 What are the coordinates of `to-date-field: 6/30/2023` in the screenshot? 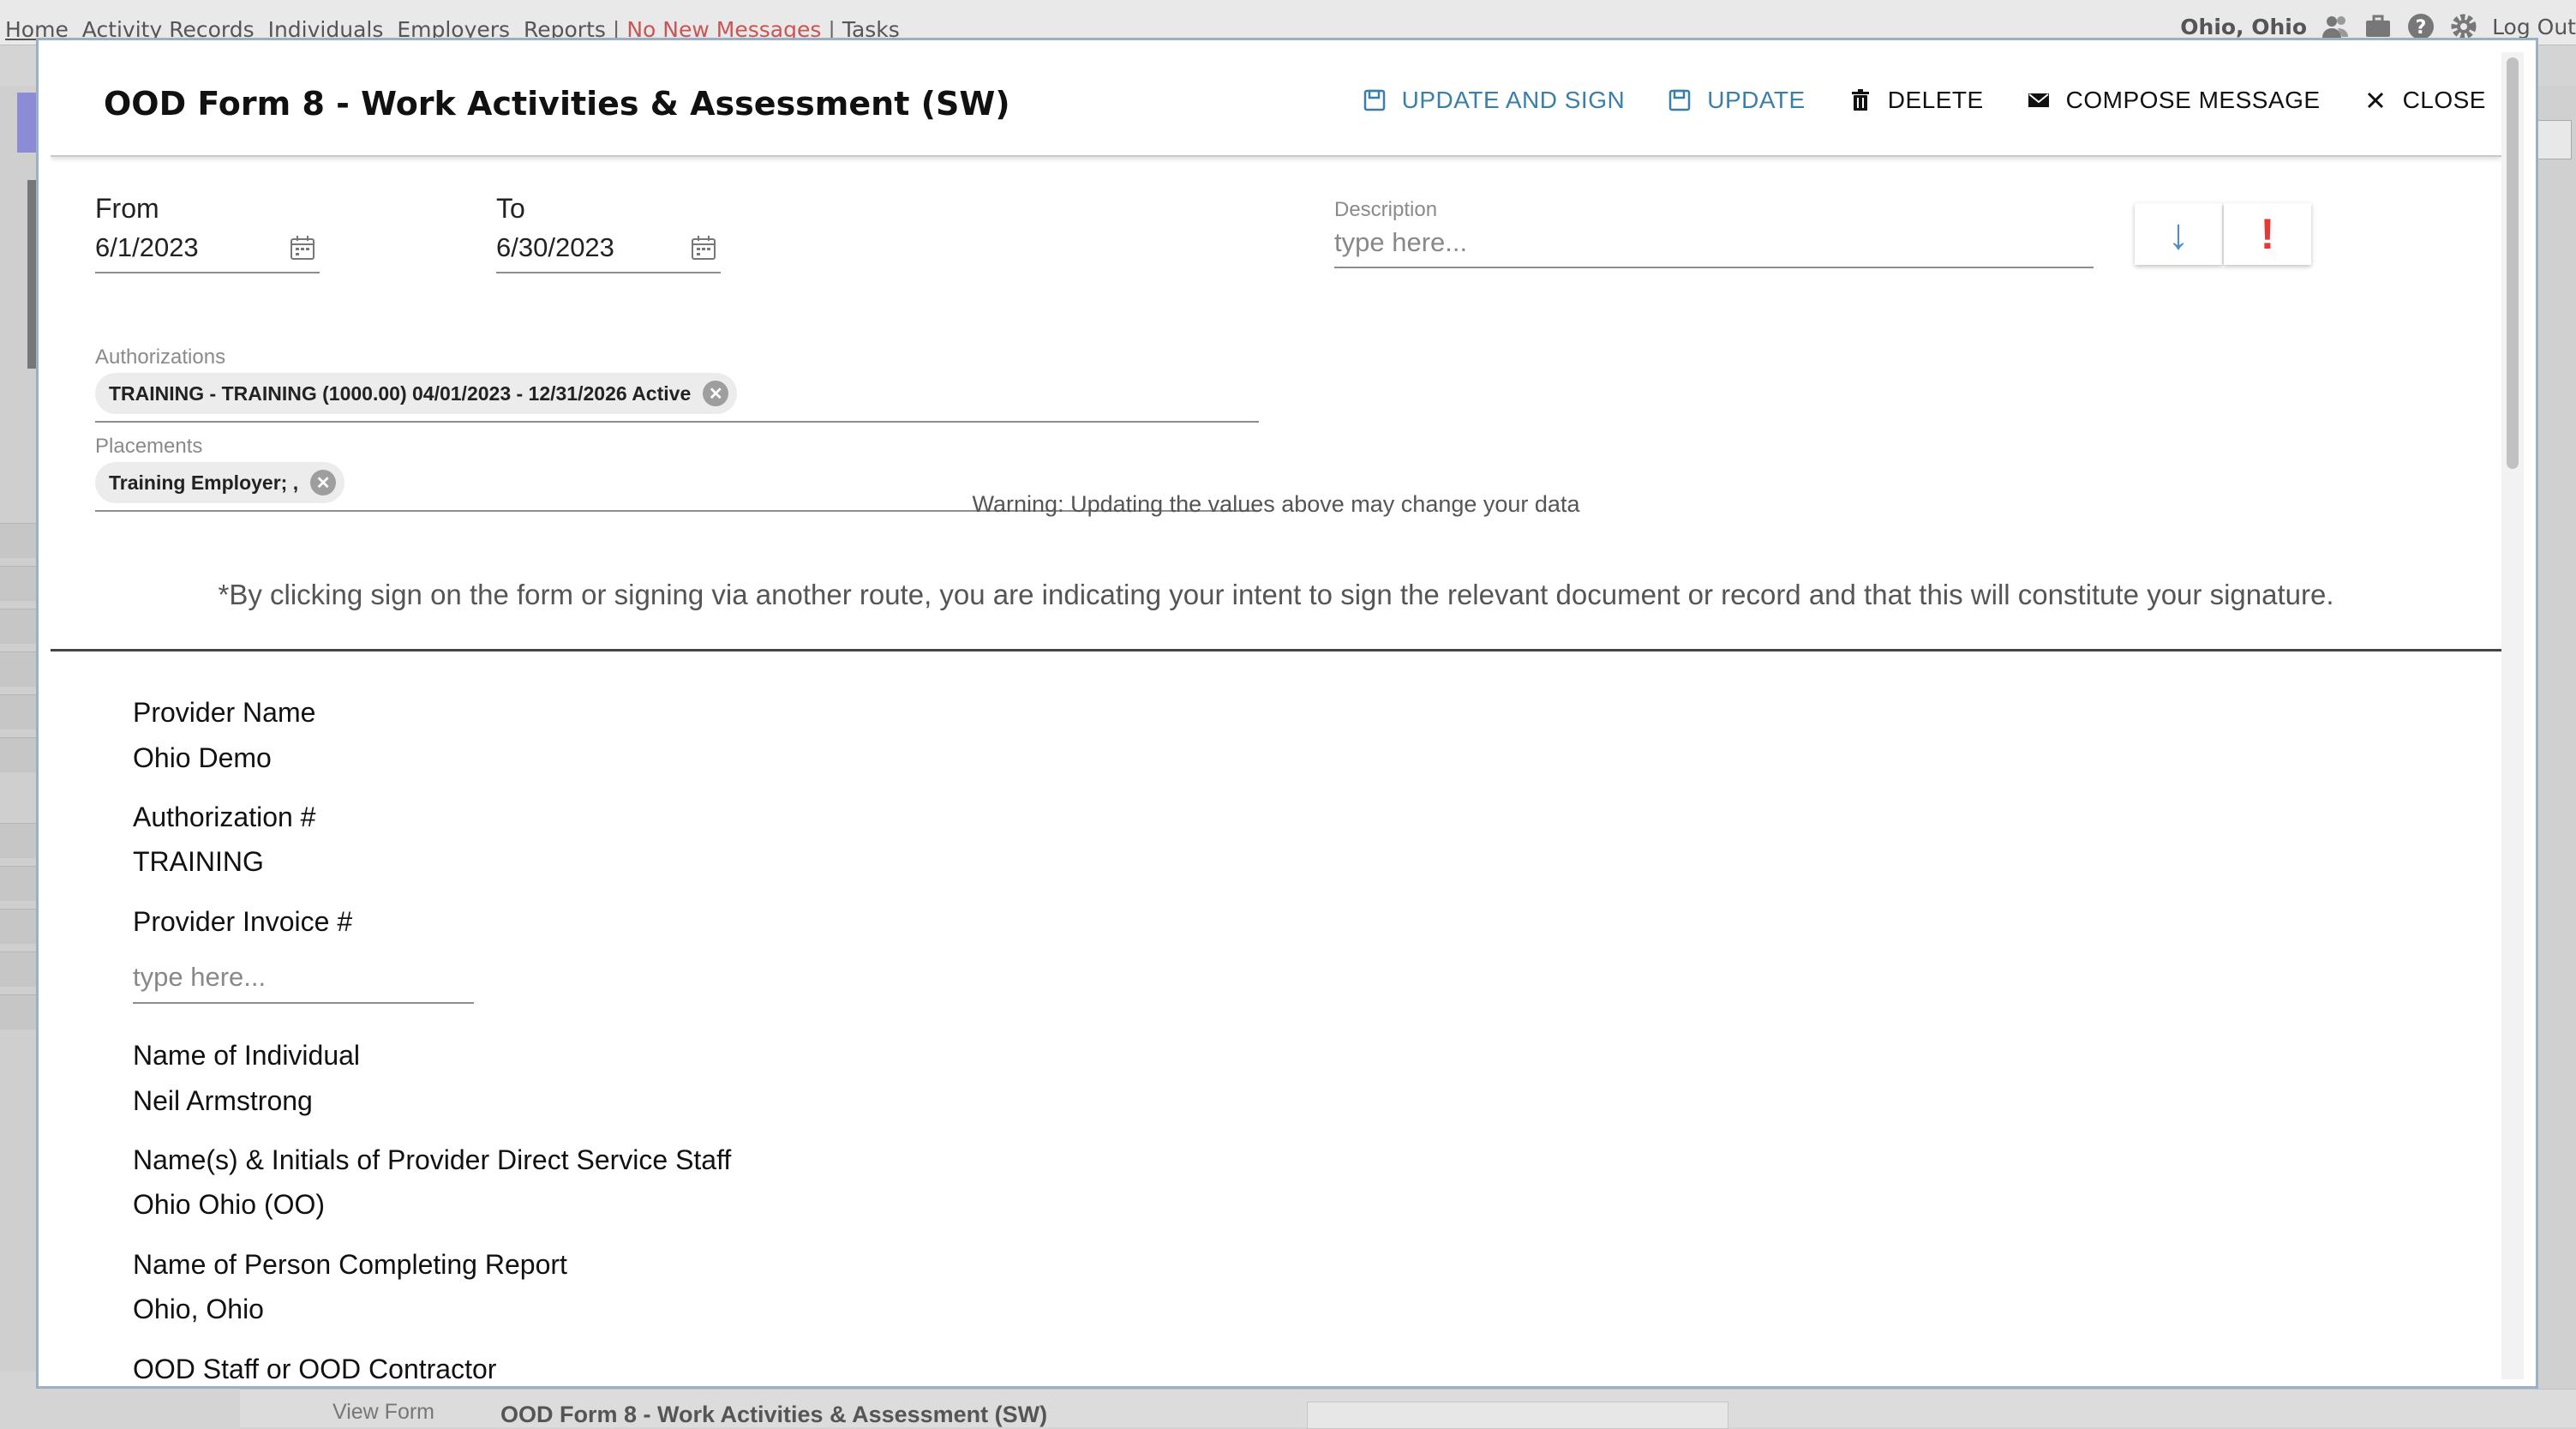 It's located at (608, 246).